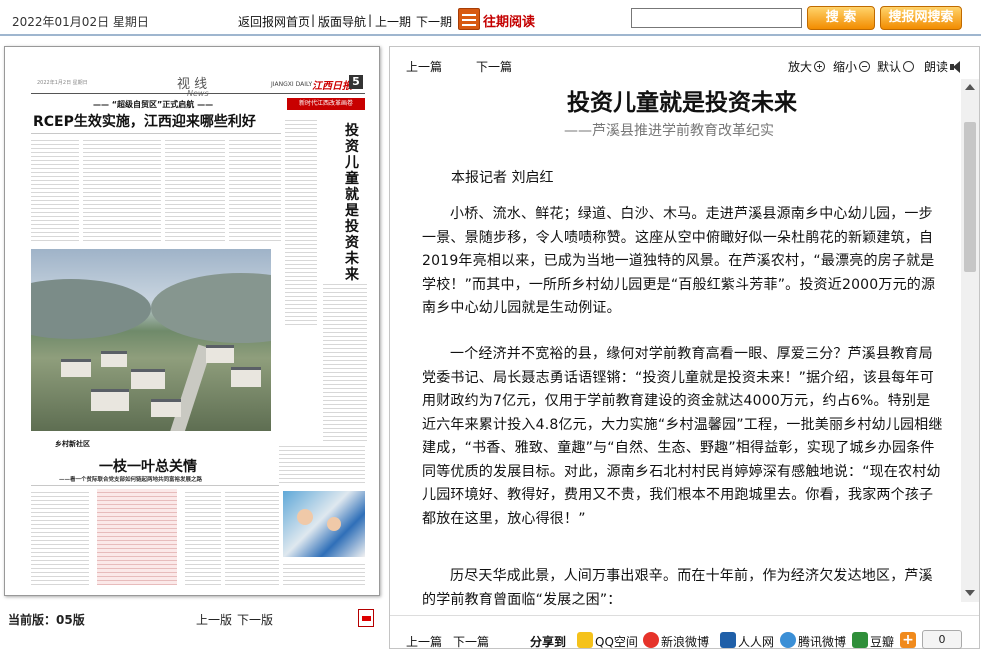 The height and width of the screenshot is (653, 981). What do you see at coordinates (800, 67) in the screenshot?
I see `zoom-in-label: 放大` at bounding box center [800, 67].